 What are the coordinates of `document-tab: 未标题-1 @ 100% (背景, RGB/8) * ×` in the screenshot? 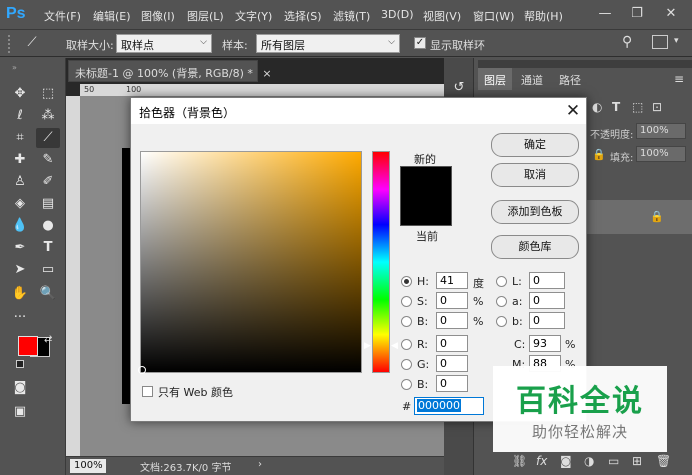 It's located at (170, 71).